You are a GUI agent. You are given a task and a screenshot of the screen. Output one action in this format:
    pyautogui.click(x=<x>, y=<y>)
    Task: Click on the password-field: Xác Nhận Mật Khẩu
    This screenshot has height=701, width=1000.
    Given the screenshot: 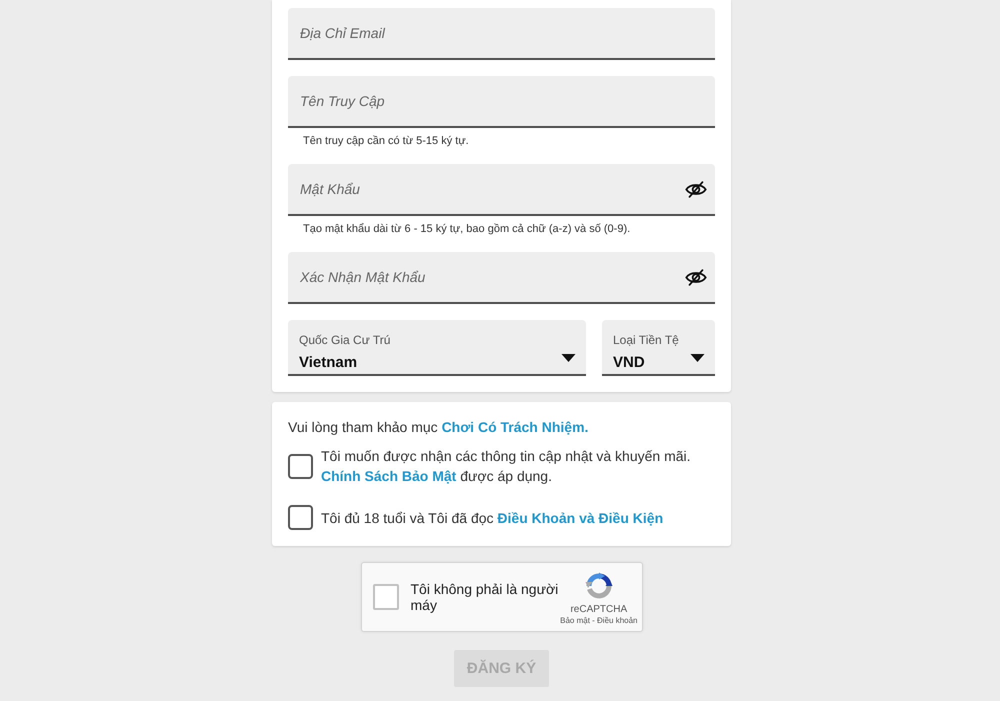 What is the action you would take?
    pyautogui.click(x=501, y=278)
    